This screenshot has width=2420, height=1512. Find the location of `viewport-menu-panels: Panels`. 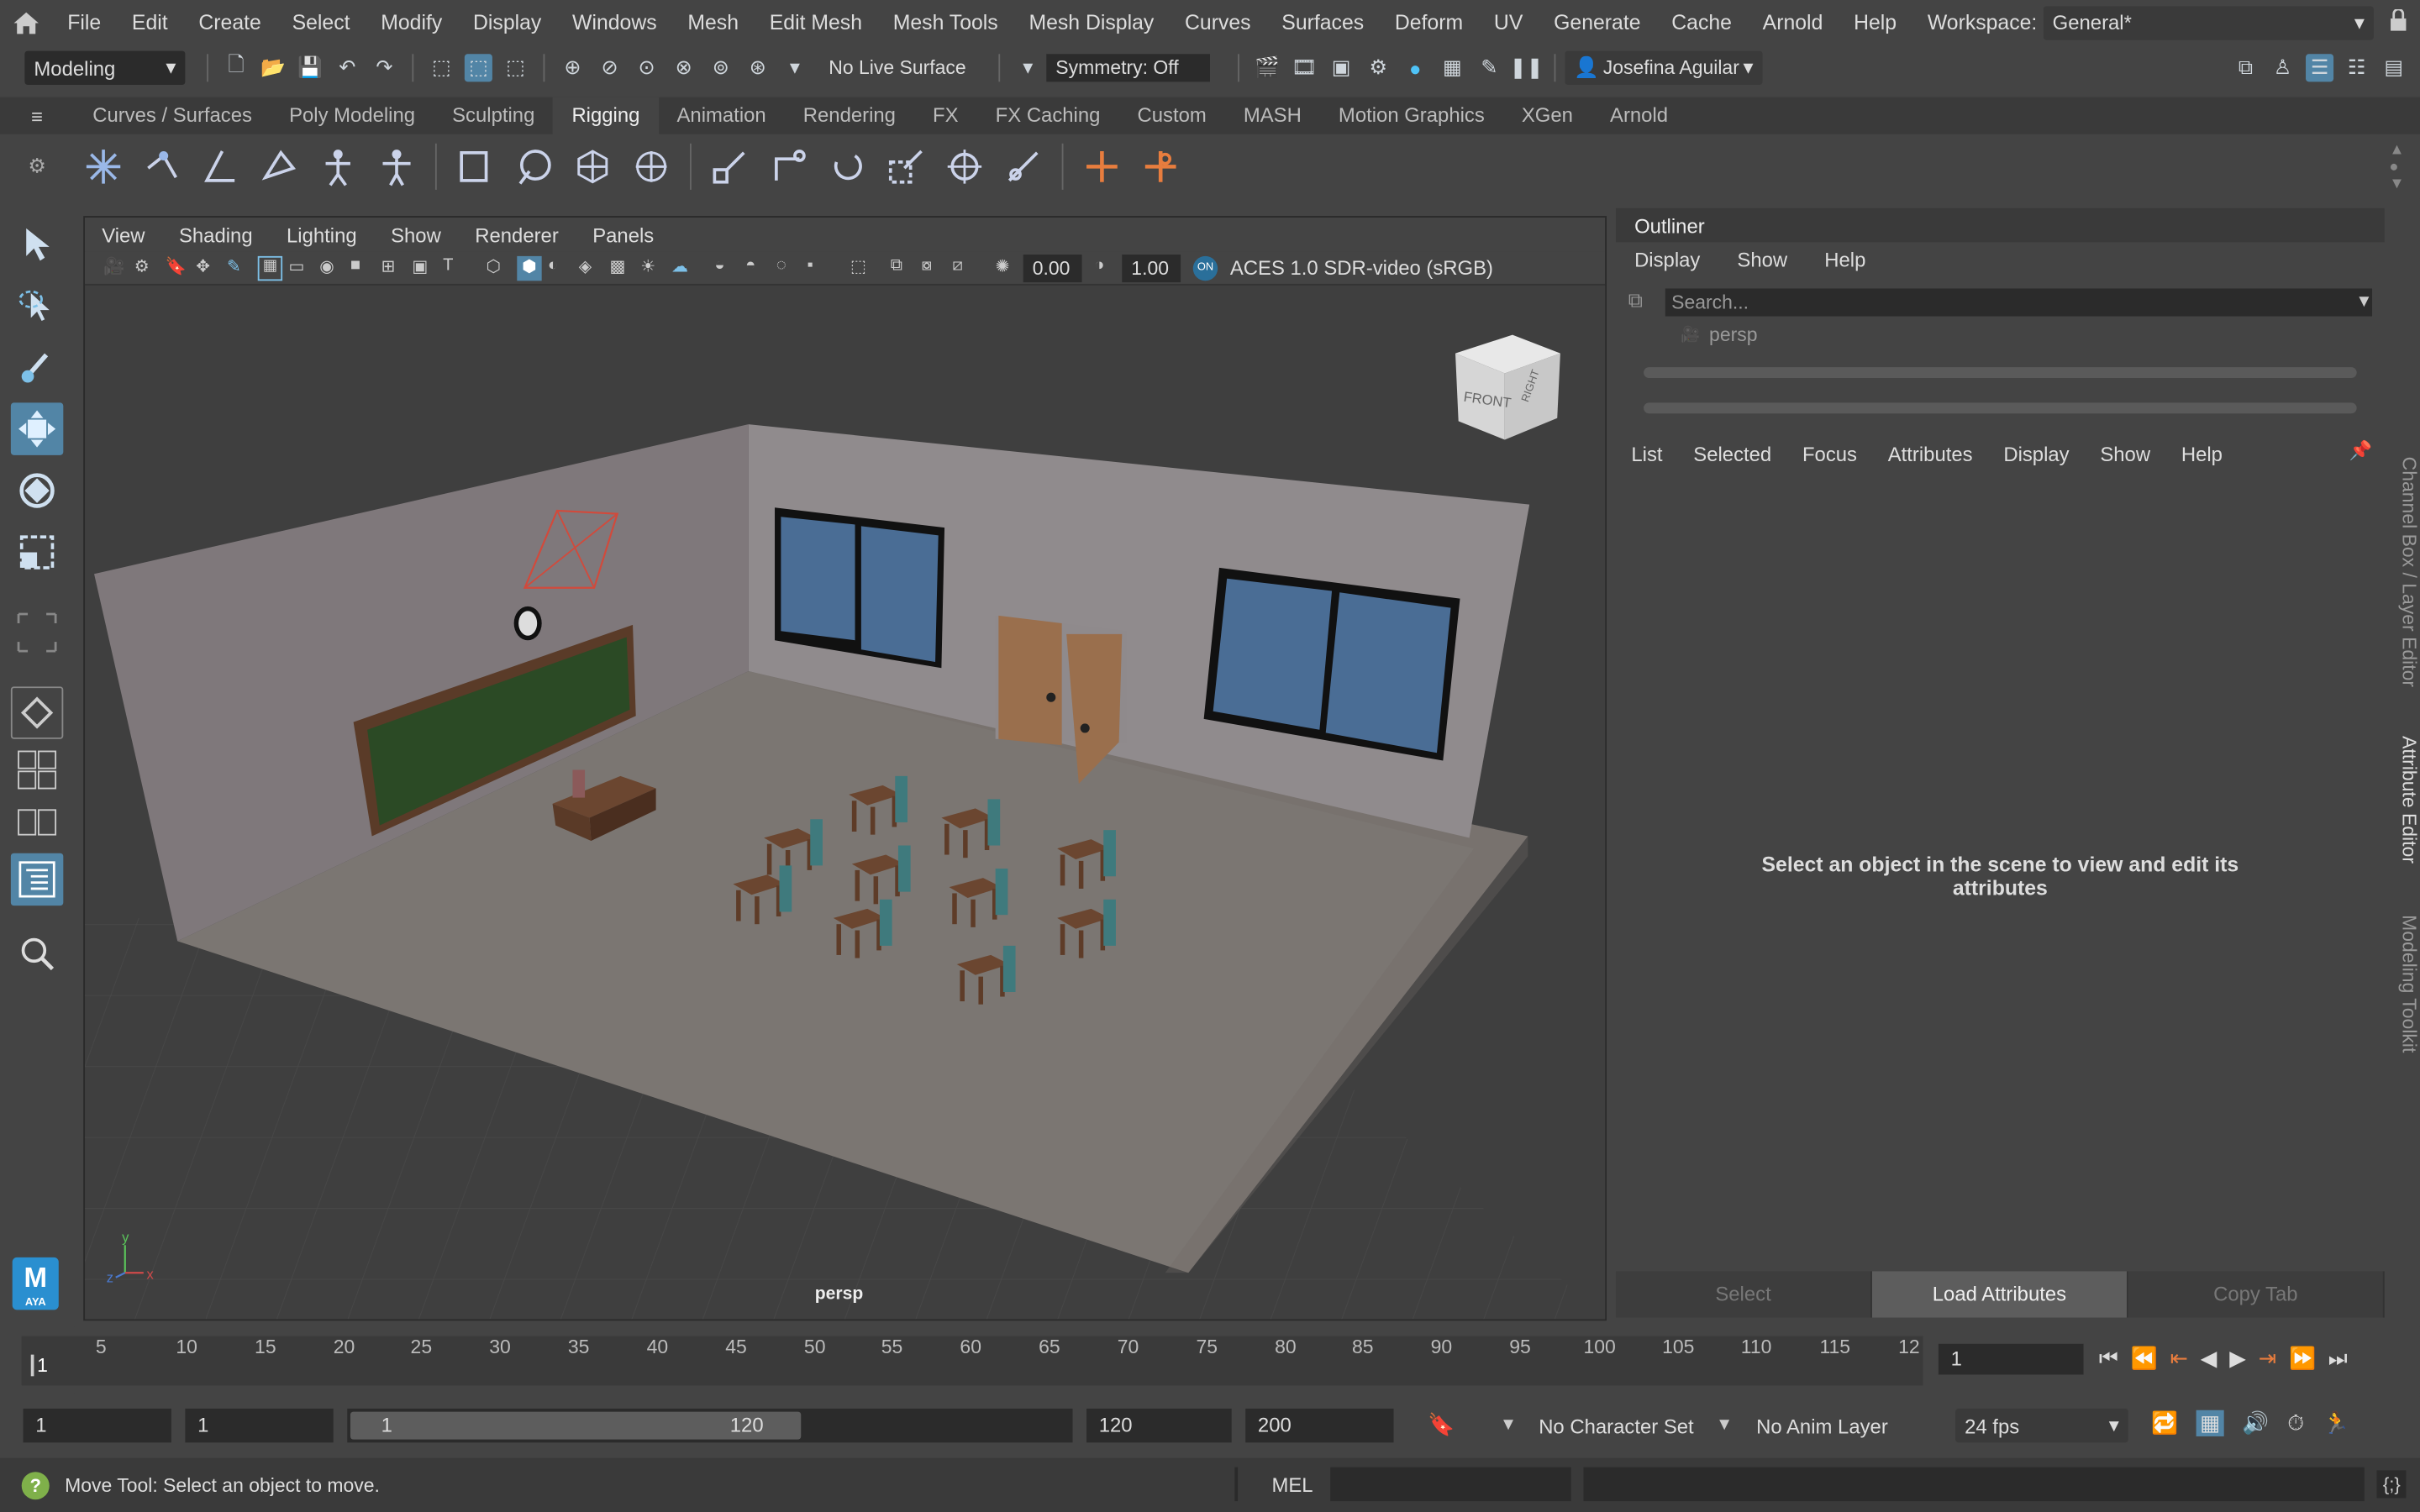

viewport-menu-panels: Panels is located at coordinates (623, 234).